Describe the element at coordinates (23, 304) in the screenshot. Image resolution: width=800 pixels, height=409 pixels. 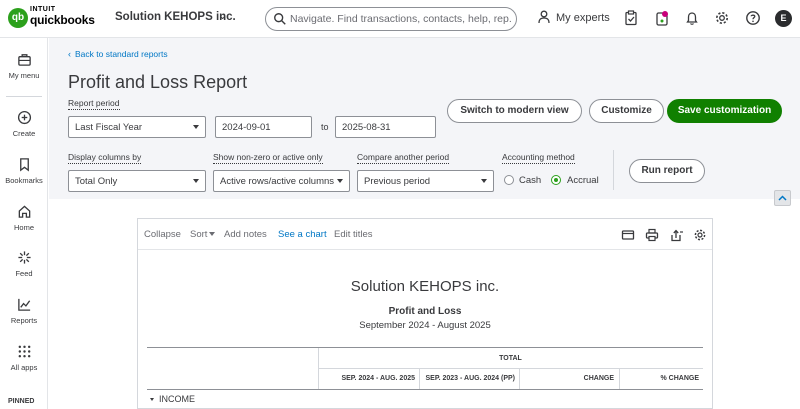
I see `reports-icon` at that location.